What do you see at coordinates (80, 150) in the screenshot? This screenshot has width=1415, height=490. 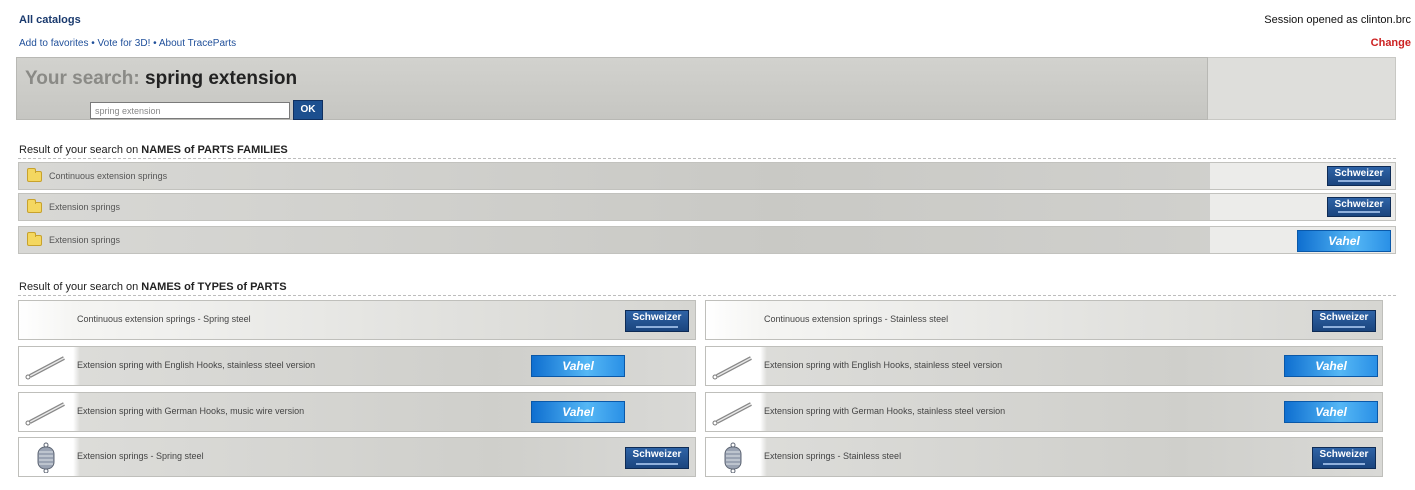 I see `families-title-prefix: Result of your search on` at bounding box center [80, 150].